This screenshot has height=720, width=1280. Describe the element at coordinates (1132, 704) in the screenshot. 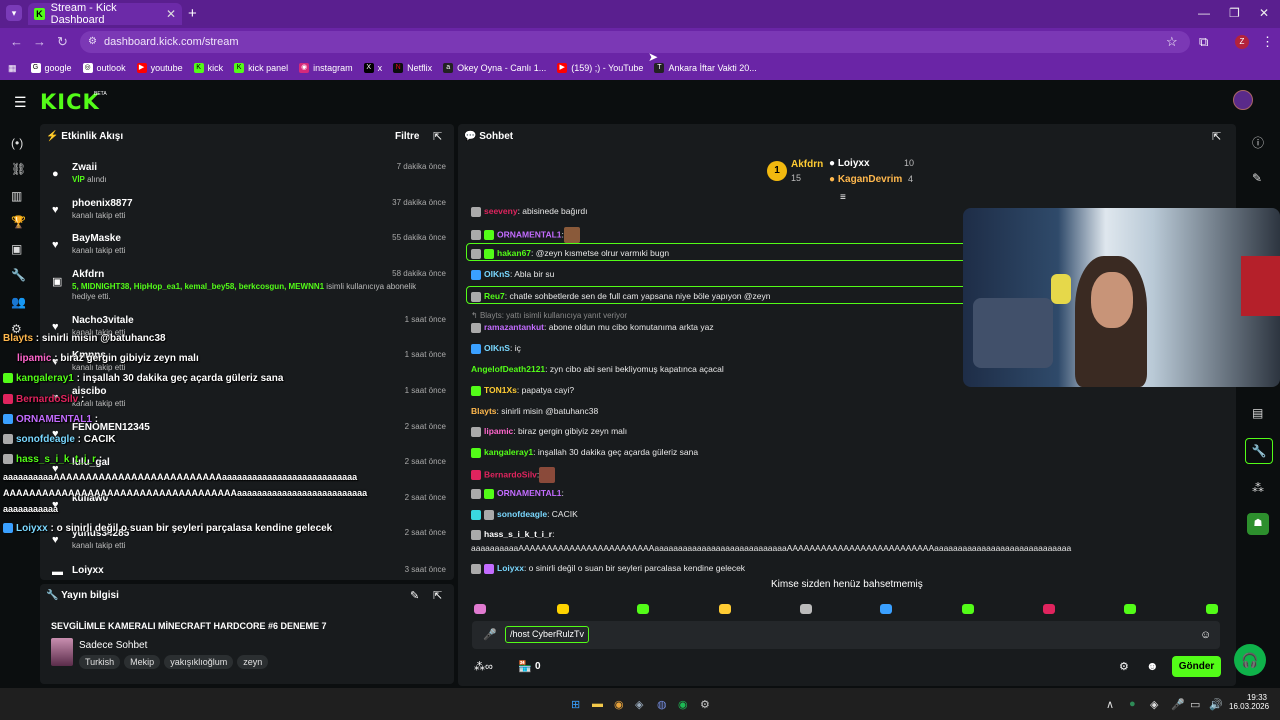

I see `tray-app-icon: ●` at that location.